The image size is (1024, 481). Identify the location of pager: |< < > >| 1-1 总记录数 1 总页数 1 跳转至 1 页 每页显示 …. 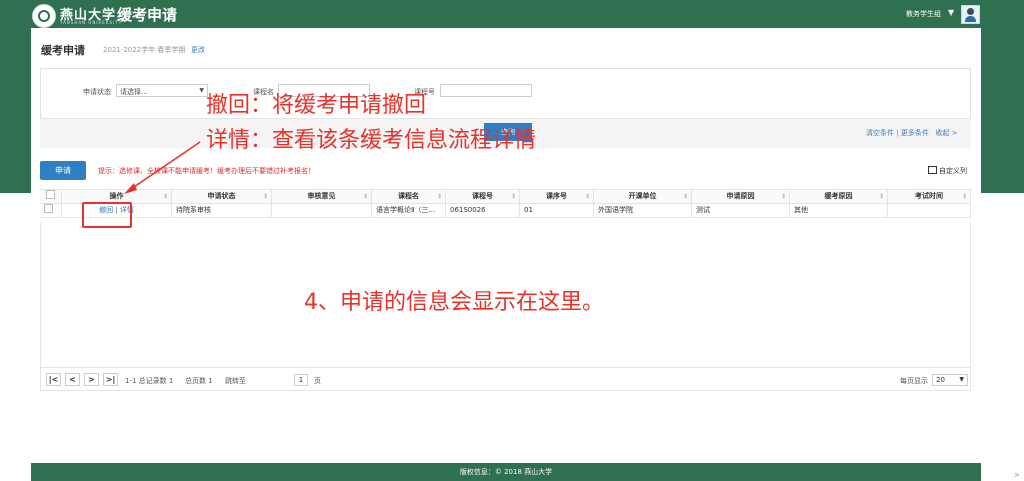
(505, 379).